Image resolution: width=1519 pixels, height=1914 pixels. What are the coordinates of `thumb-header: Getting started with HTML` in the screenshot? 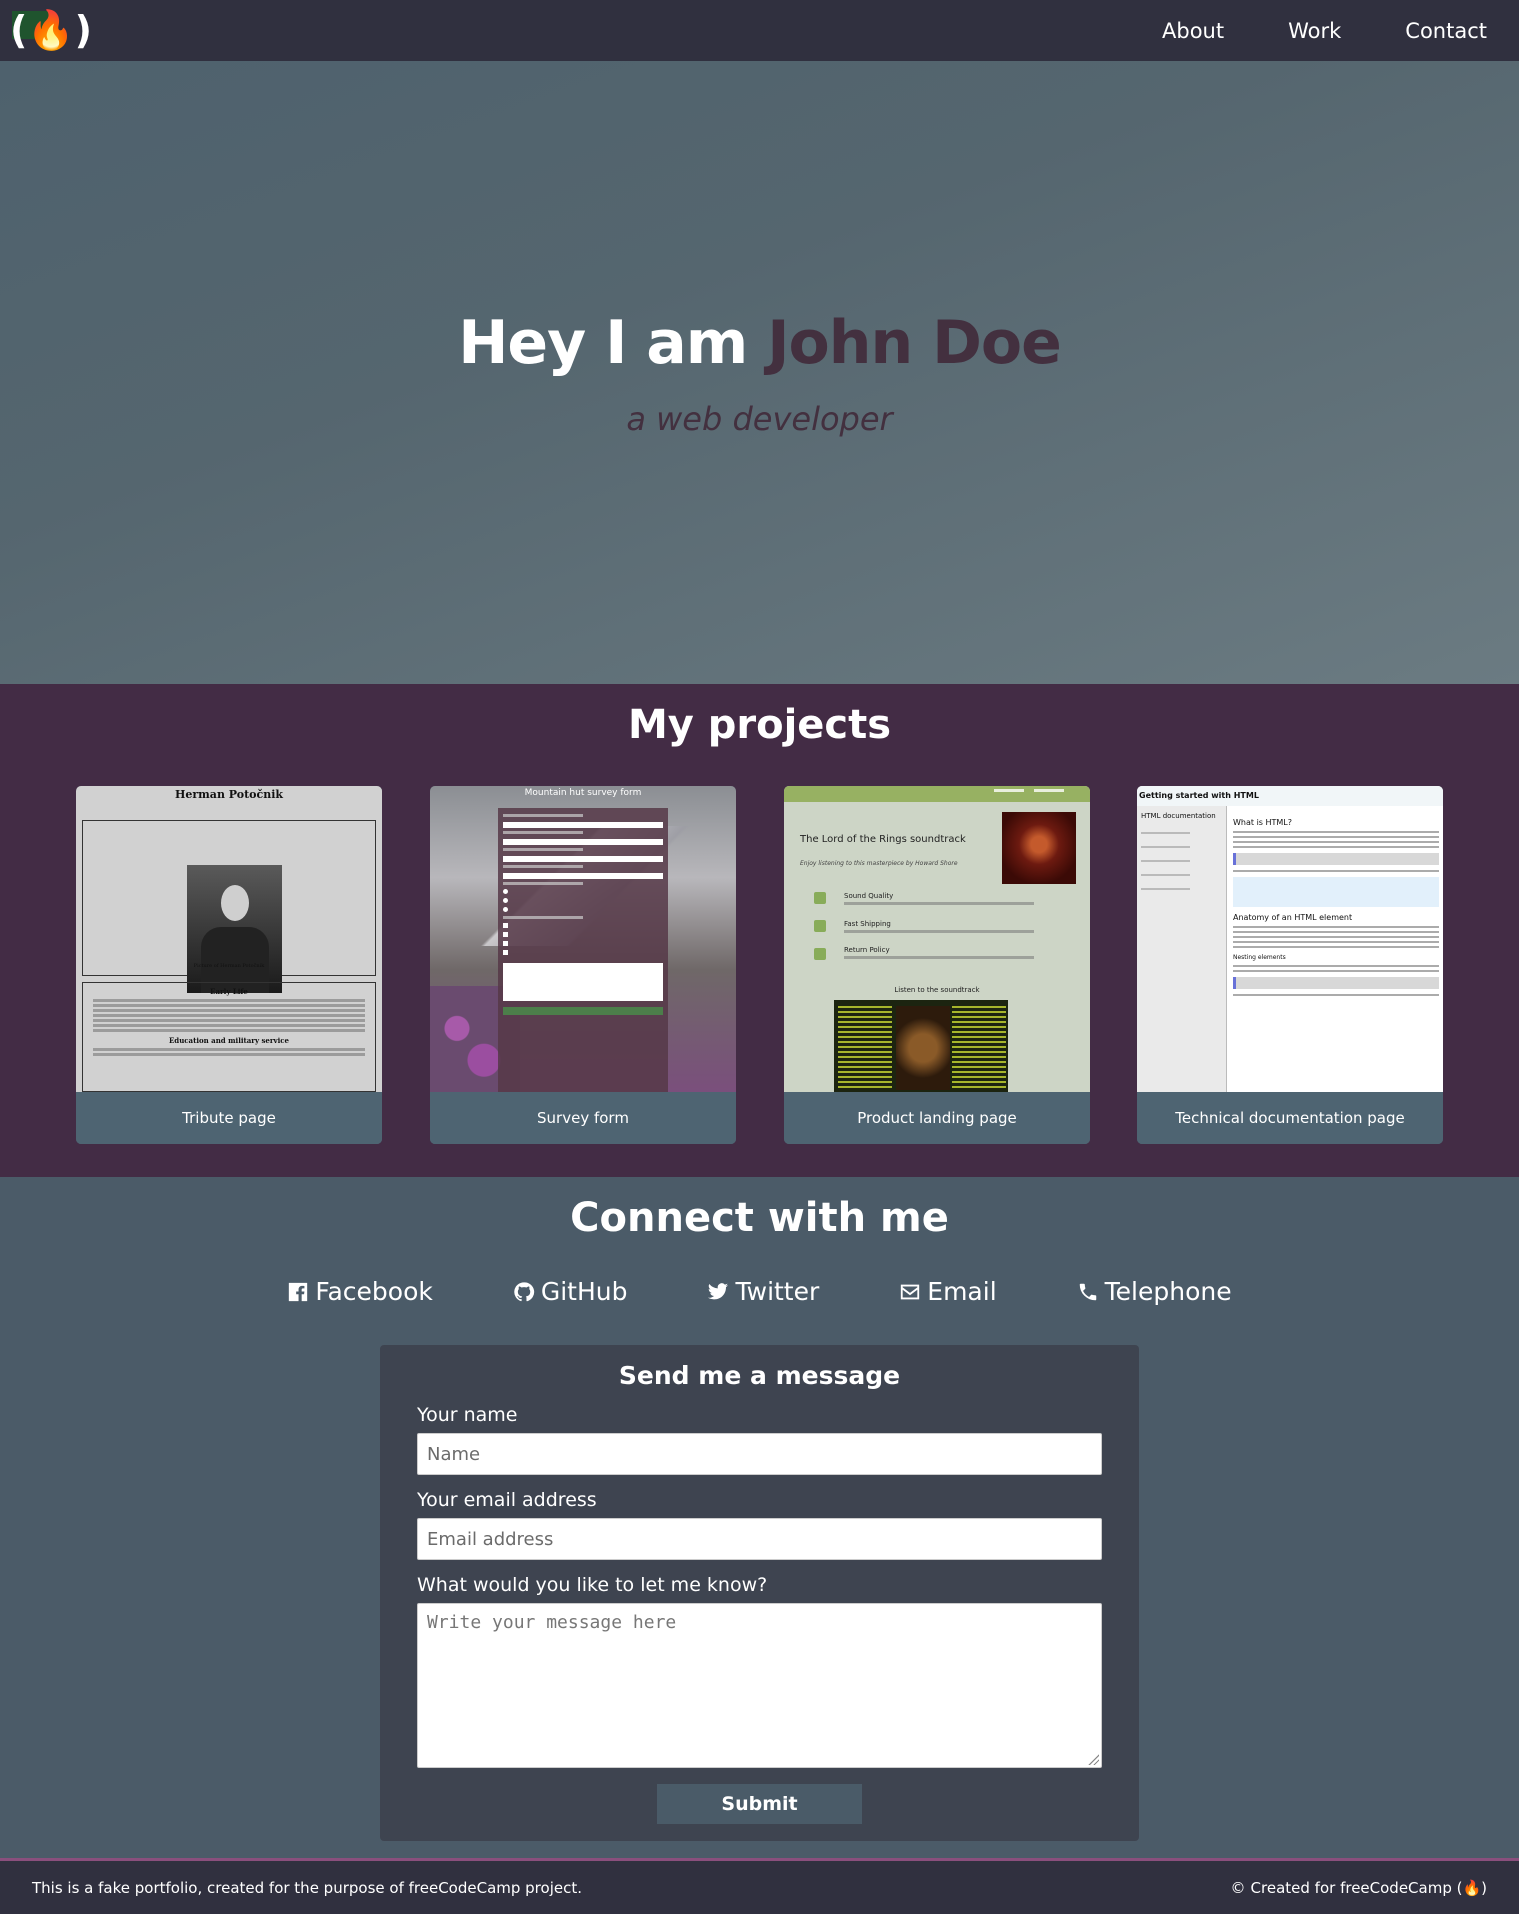 It's located at (1290, 796).